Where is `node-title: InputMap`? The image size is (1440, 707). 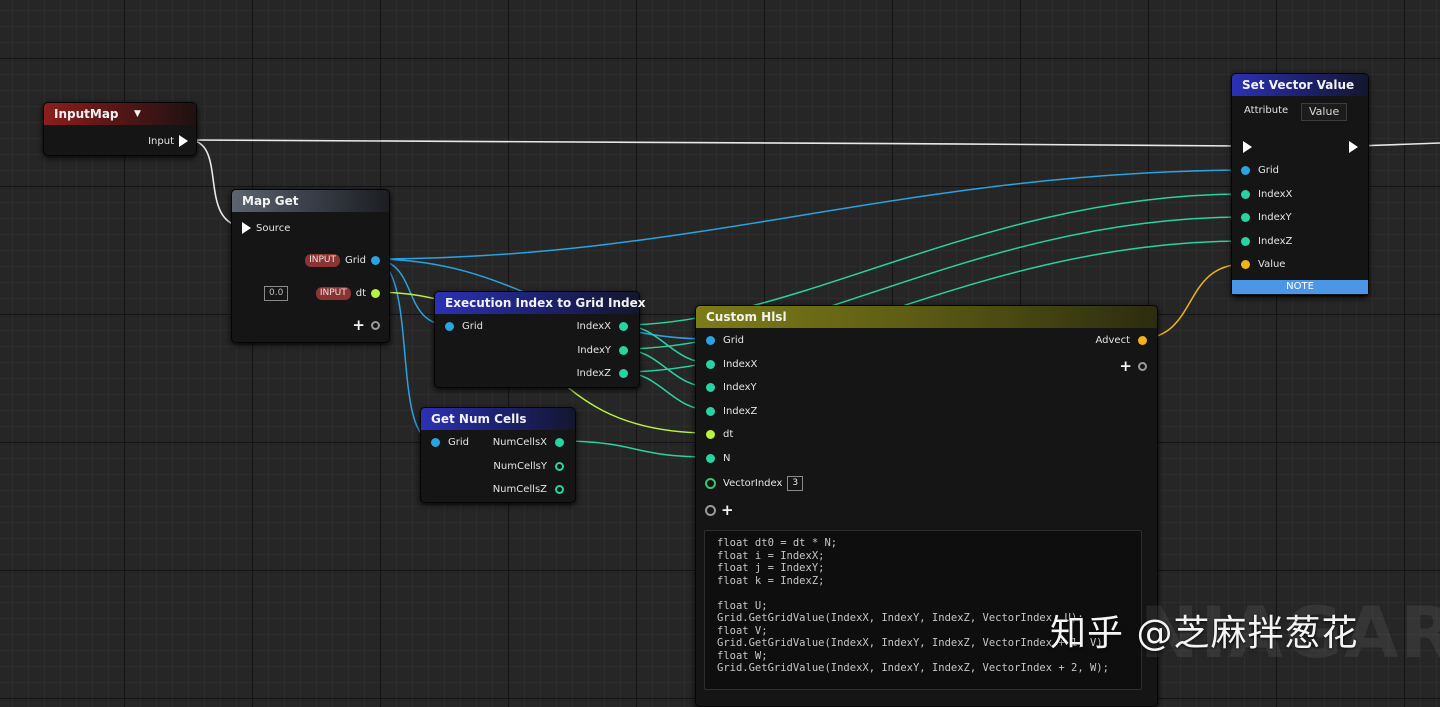
node-title: InputMap is located at coordinates (86, 114).